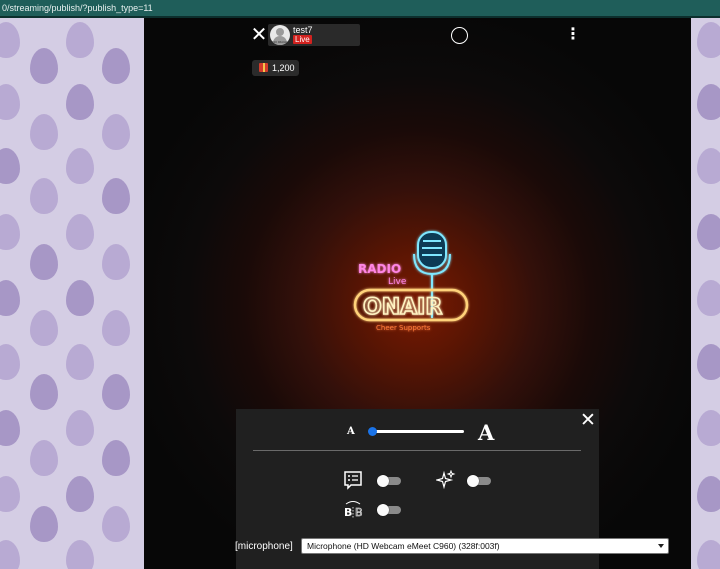 The height and width of the screenshot is (569, 720). What do you see at coordinates (264, 546) in the screenshot?
I see `microphone-label: [microphone]` at bounding box center [264, 546].